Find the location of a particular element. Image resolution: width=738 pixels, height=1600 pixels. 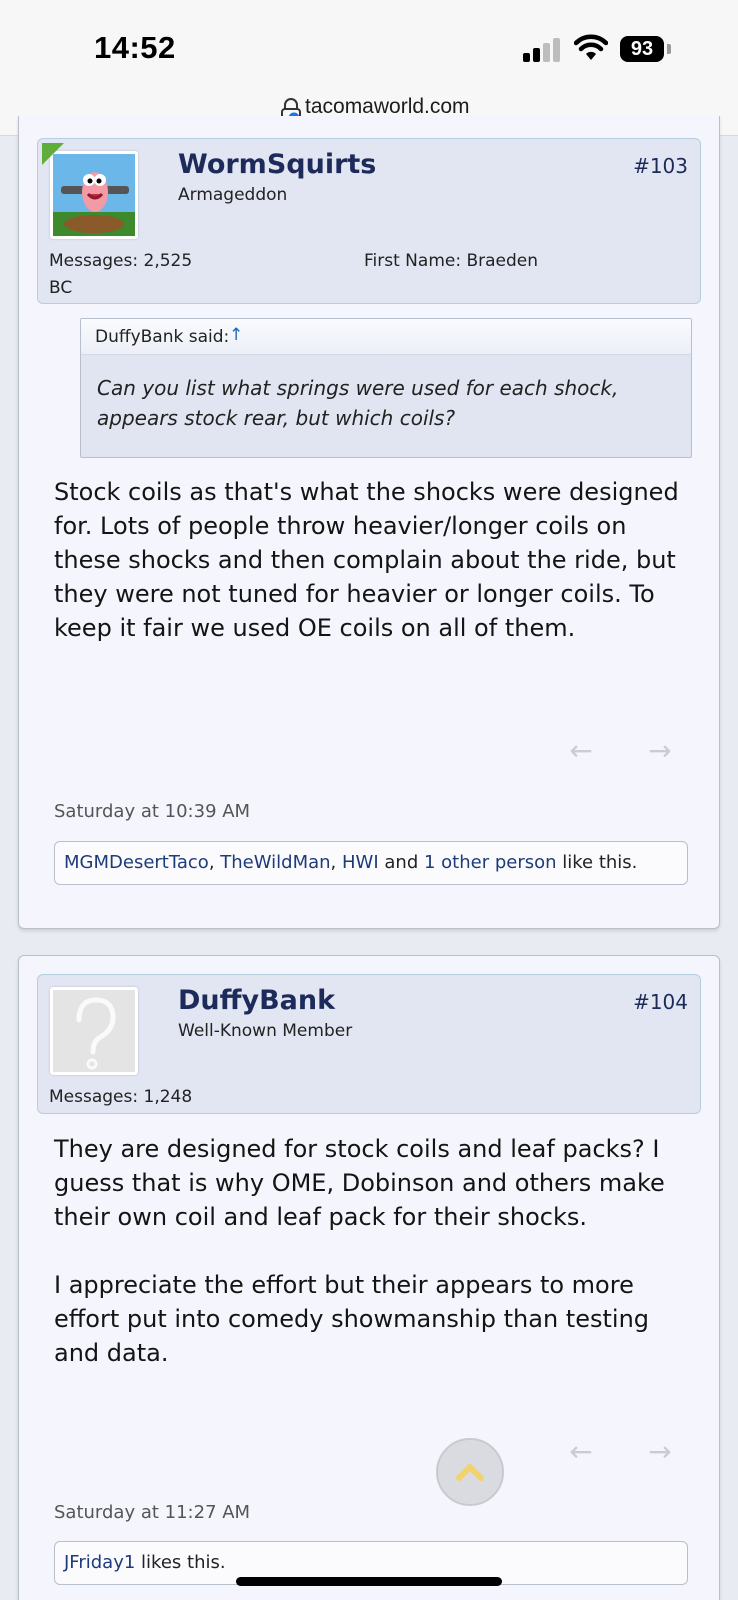

liker-link: TheWildMan is located at coordinates (275, 862).